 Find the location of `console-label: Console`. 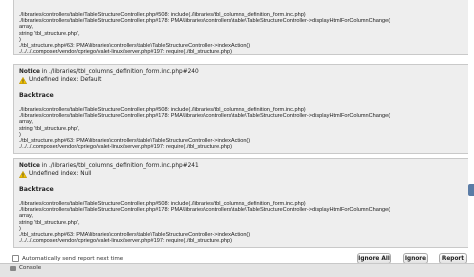

console-label: Console is located at coordinates (30, 268).